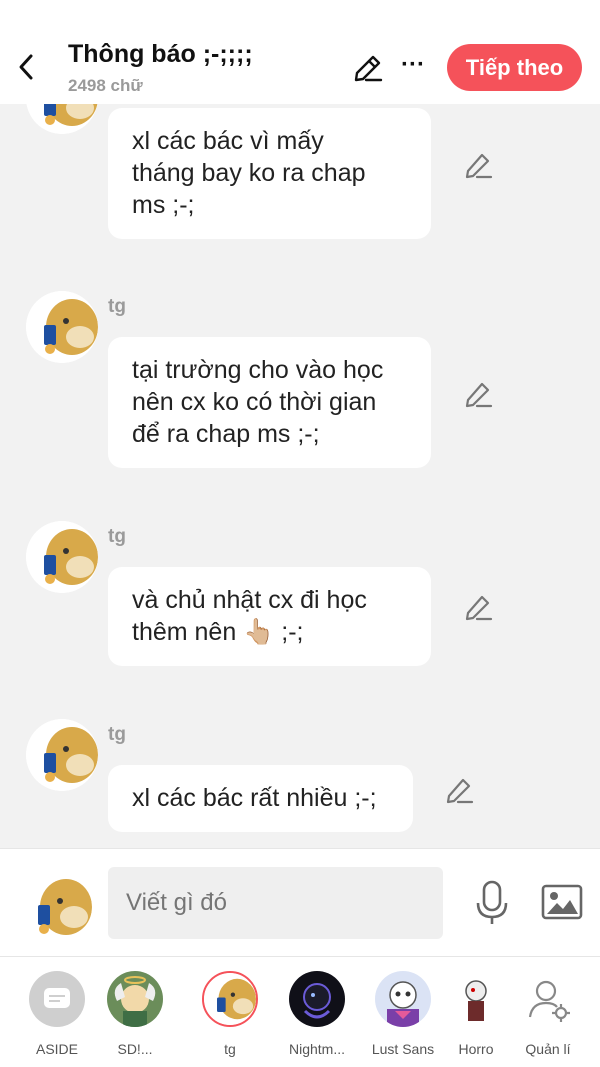 The image size is (600, 1067). What do you see at coordinates (403, 1049) in the screenshot?
I see `character-name: Lust Sans` at bounding box center [403, 1049].